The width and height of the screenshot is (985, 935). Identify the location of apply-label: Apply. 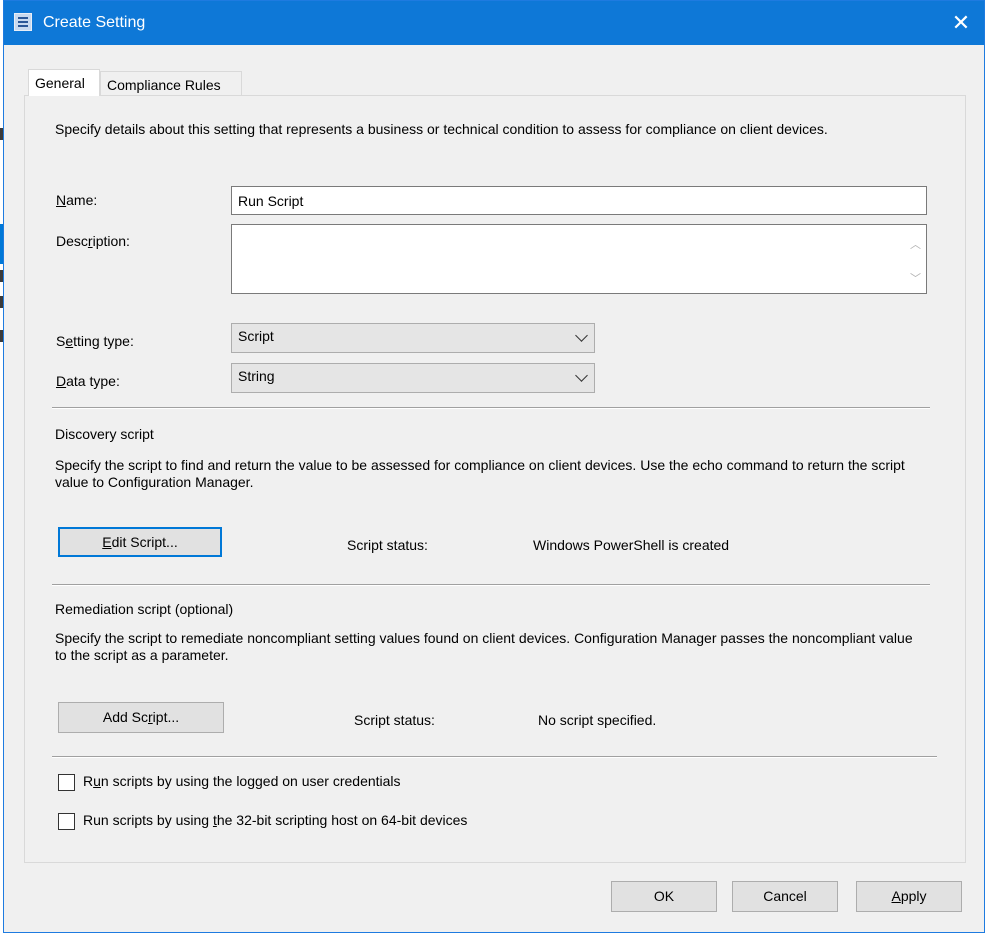
(909, 896).